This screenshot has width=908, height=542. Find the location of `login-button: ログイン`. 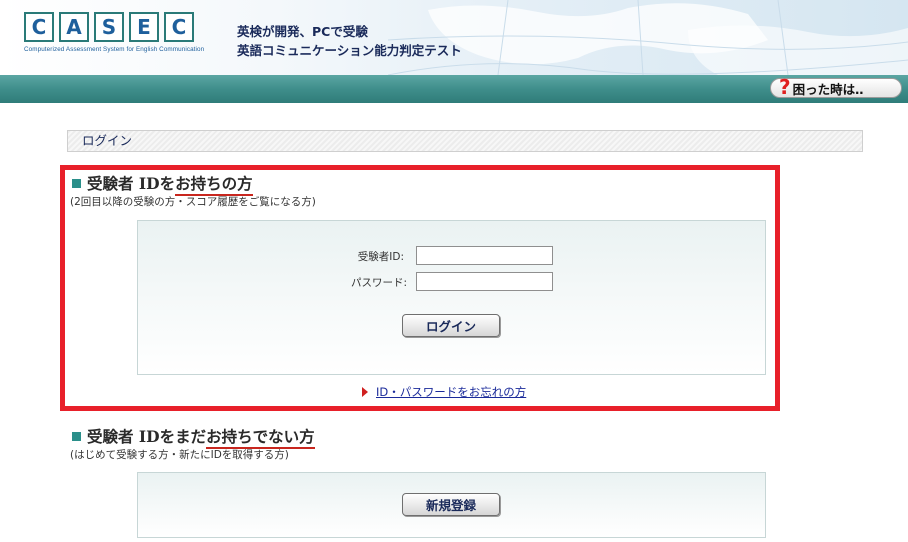

login-button: ログイン is located at coordinates (451, 325).